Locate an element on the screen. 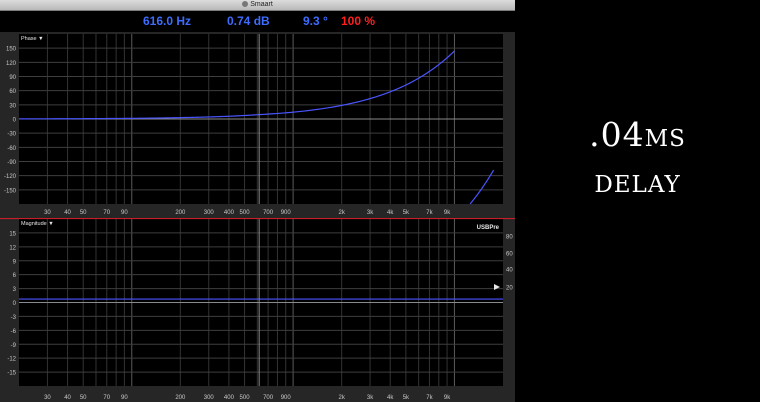  magnitude-x-tick-label: 50 is located at coordinates (83, 398).